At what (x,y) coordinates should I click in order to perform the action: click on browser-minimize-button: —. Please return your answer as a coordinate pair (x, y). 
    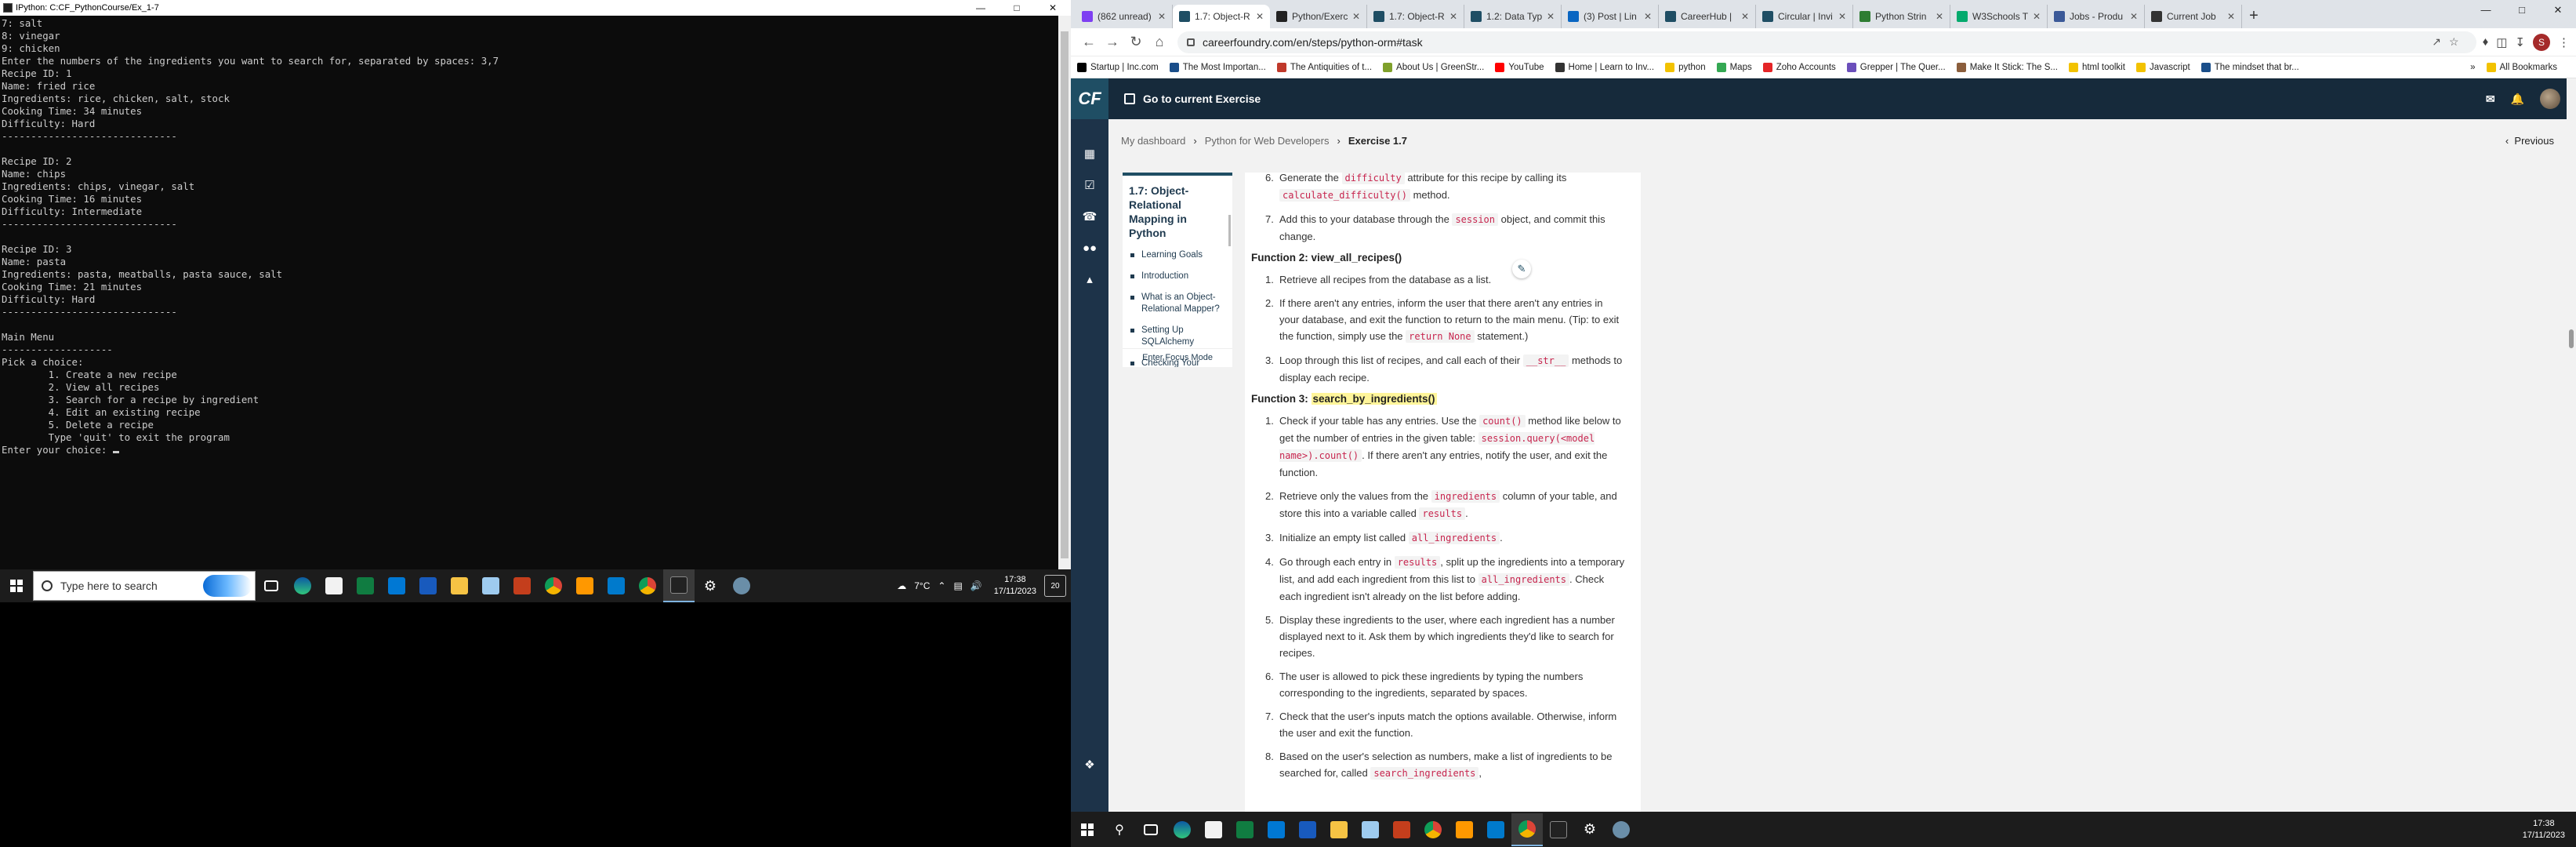
    Looking at the image, I should click on (2486, 11).